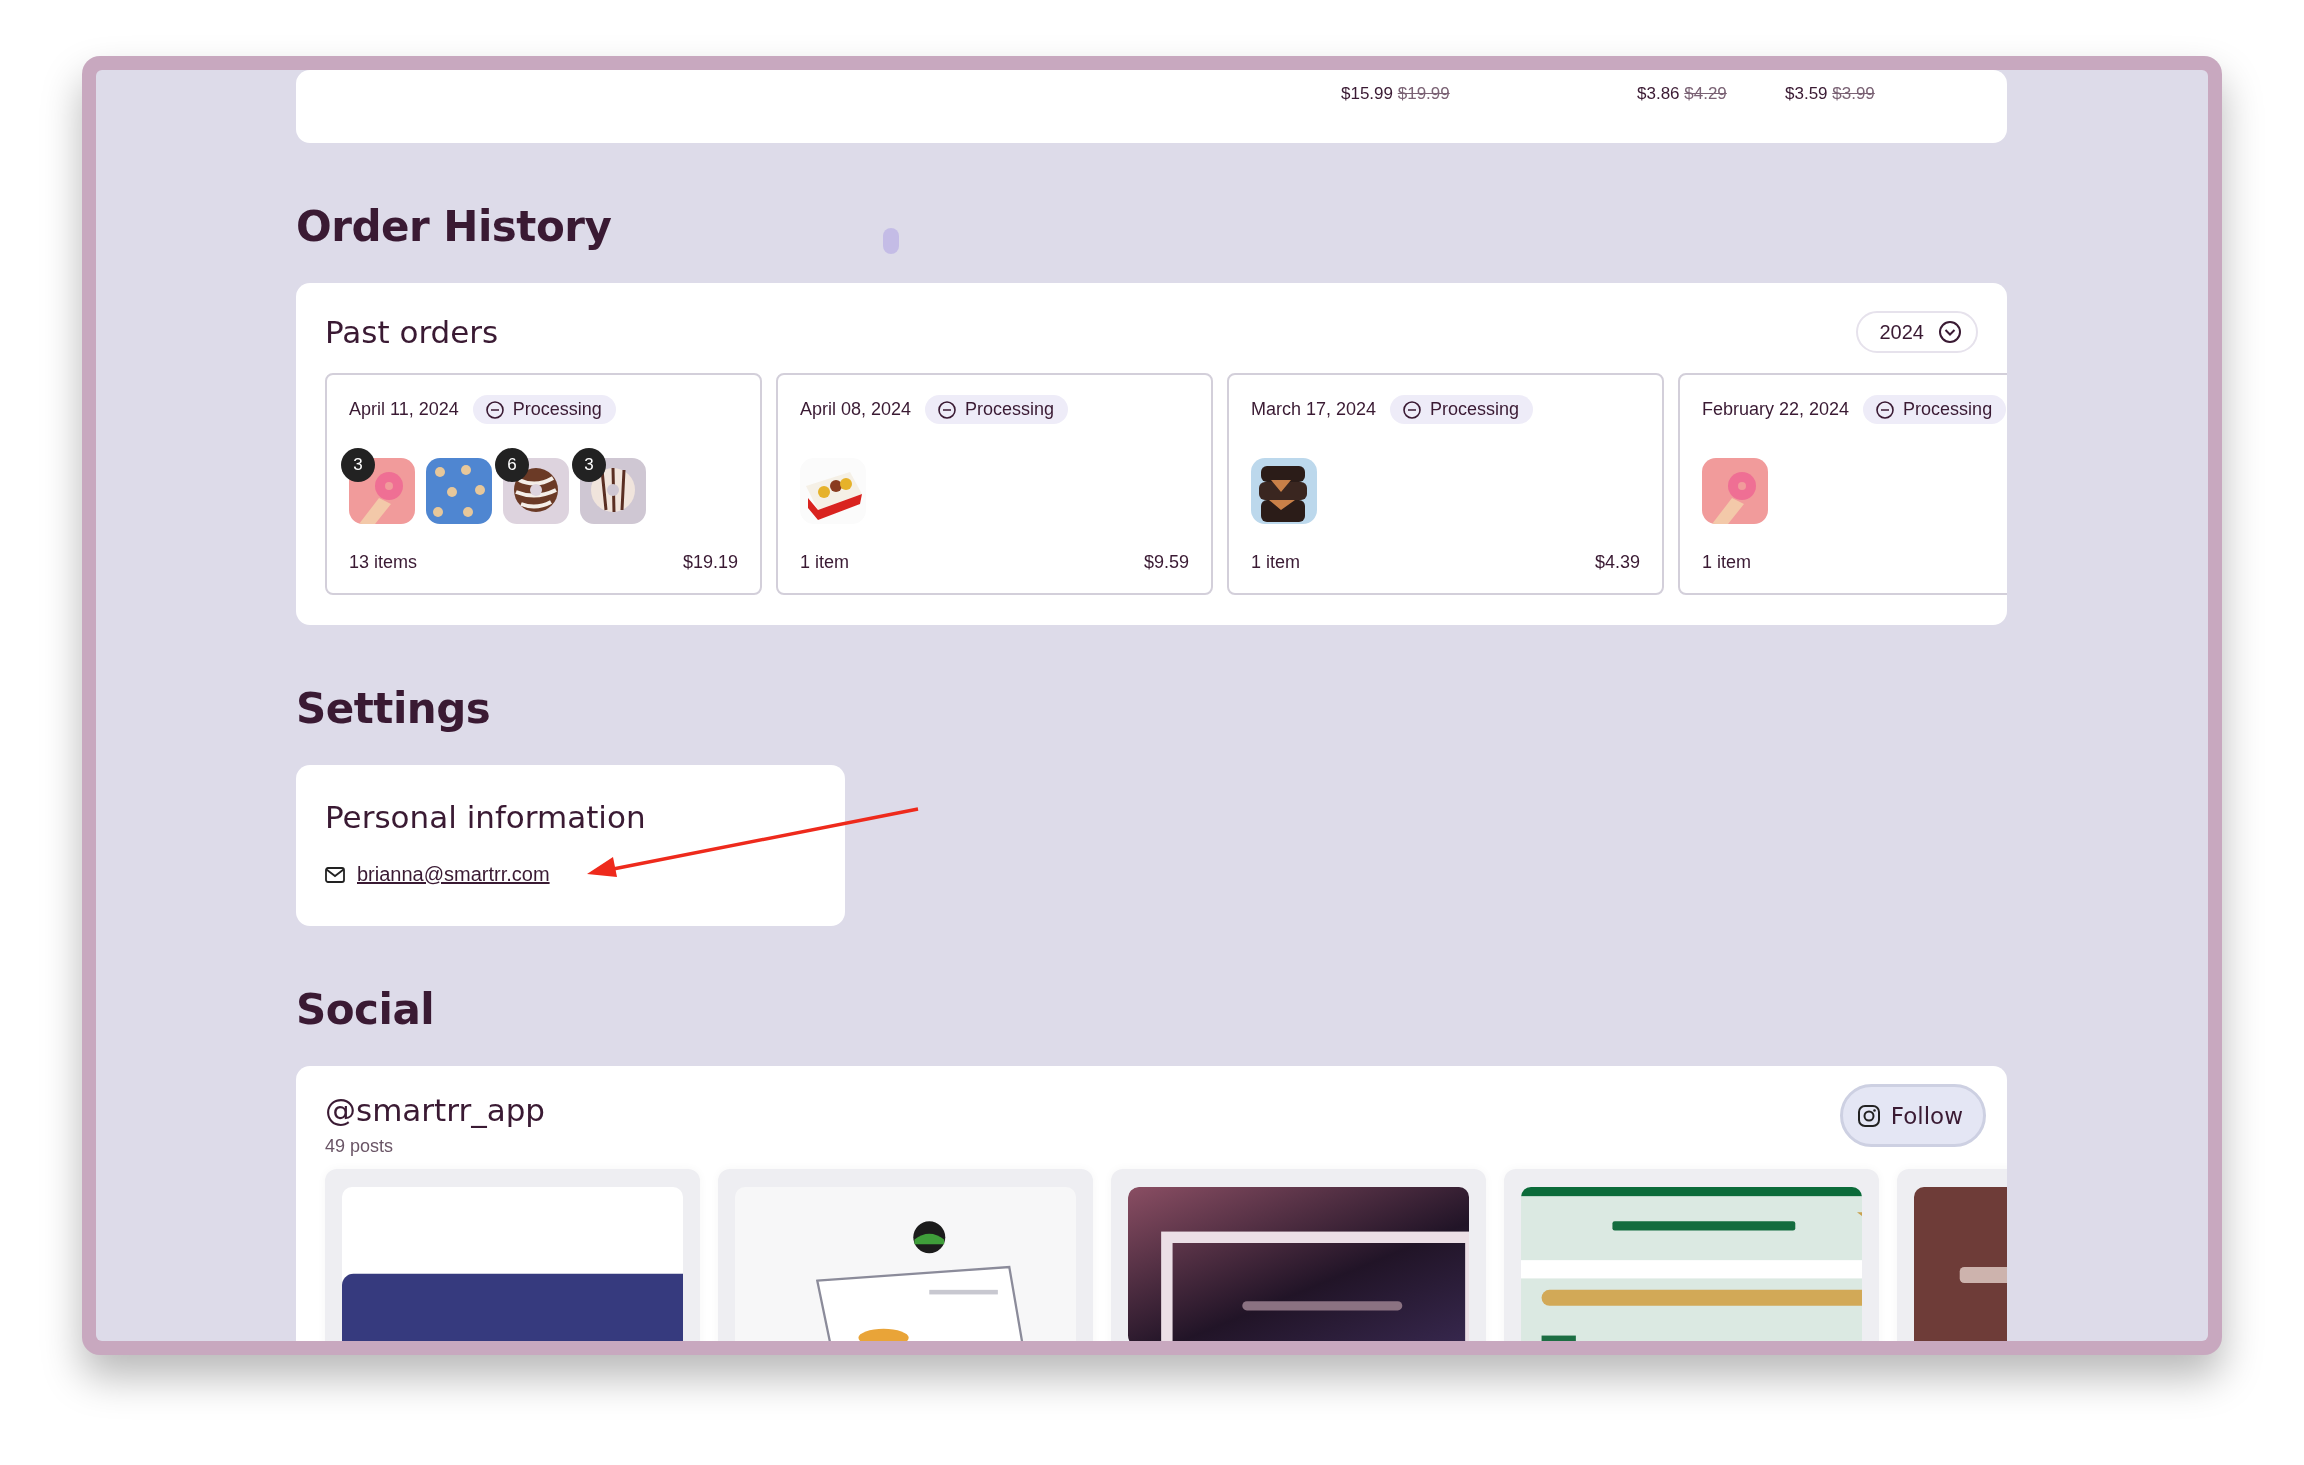 The width and height of the screenshot is (2304, 1465). Describe the element at coordinates (1776, 409) in the screenshot. I see `order-date: February 22, 2024` at that location.